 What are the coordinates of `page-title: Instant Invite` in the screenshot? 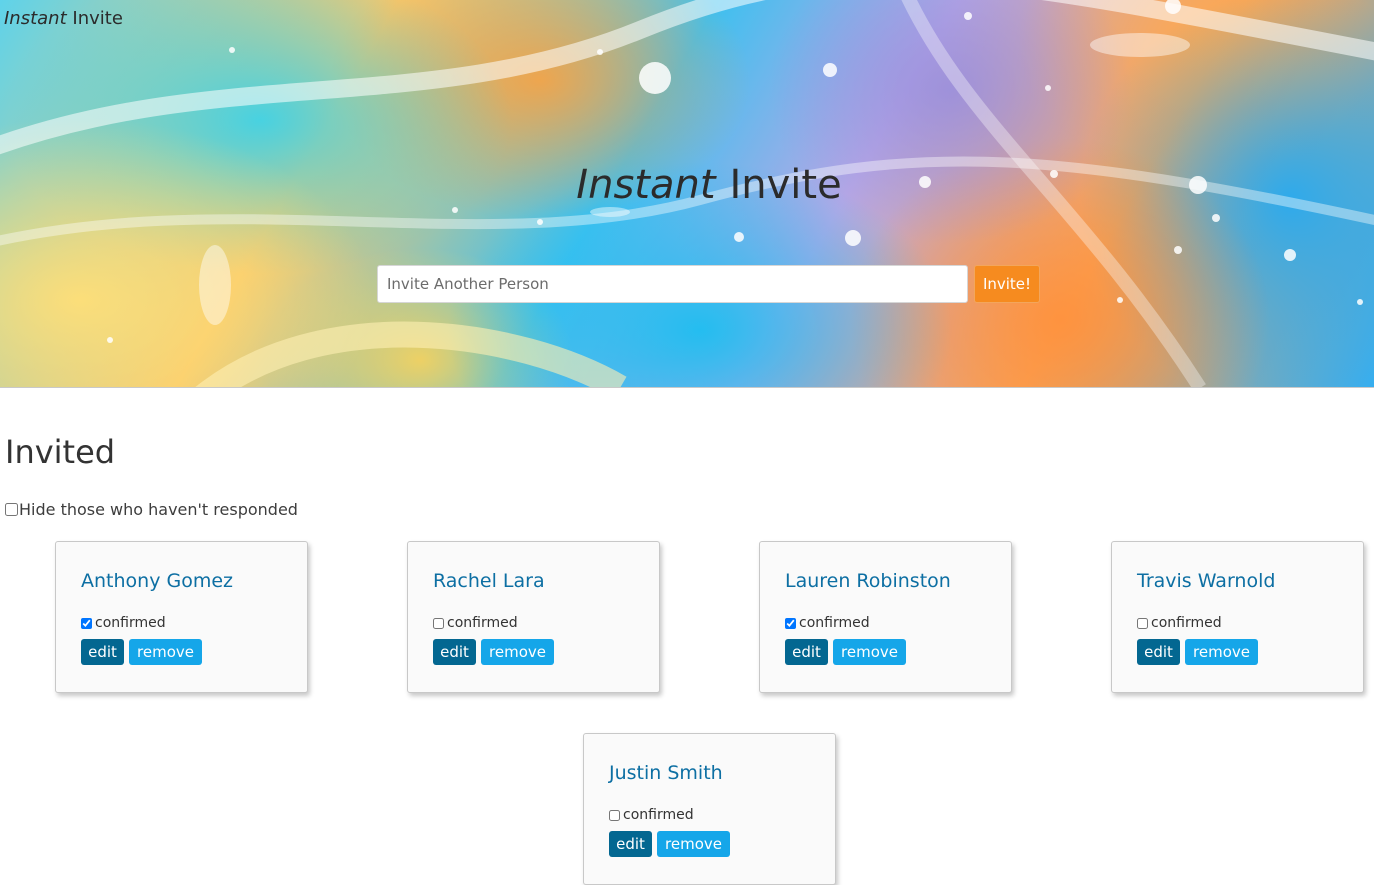 It's located at (687, 185).